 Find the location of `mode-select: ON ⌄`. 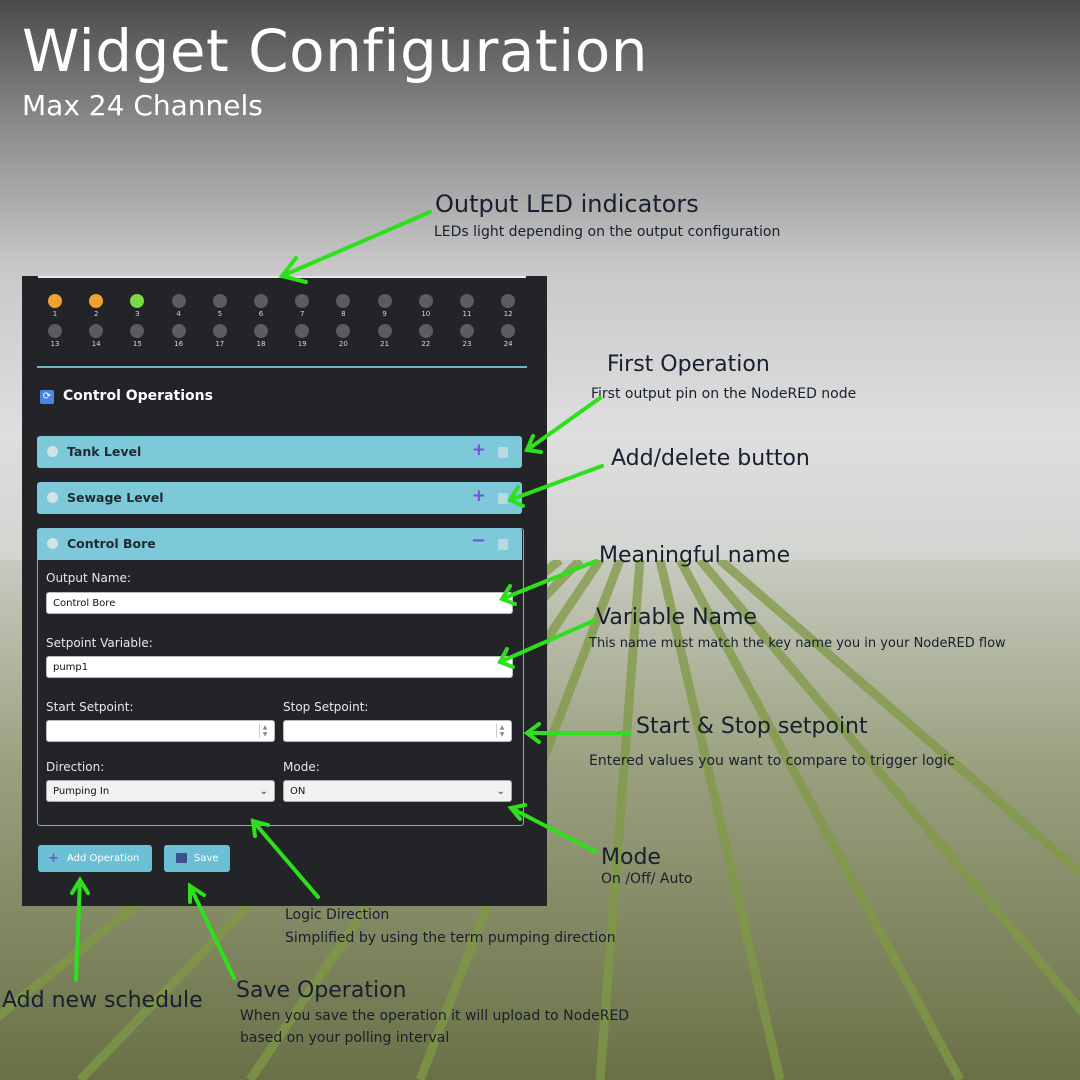

mode-select: ON ⌄ is located at coordinates (397, 791).